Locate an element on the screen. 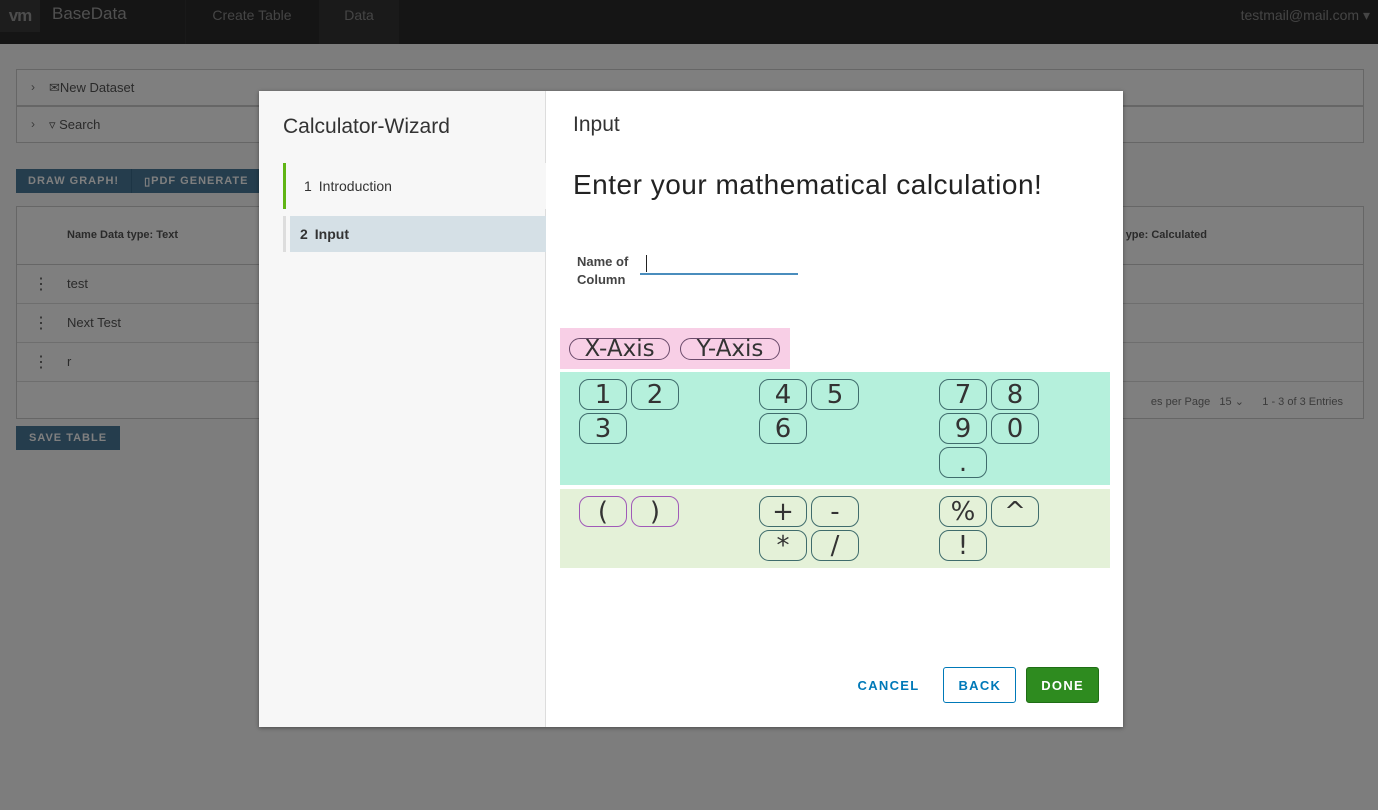 The image size is (1378, 810). key-2: 2 is located at coordinates (655, 394).